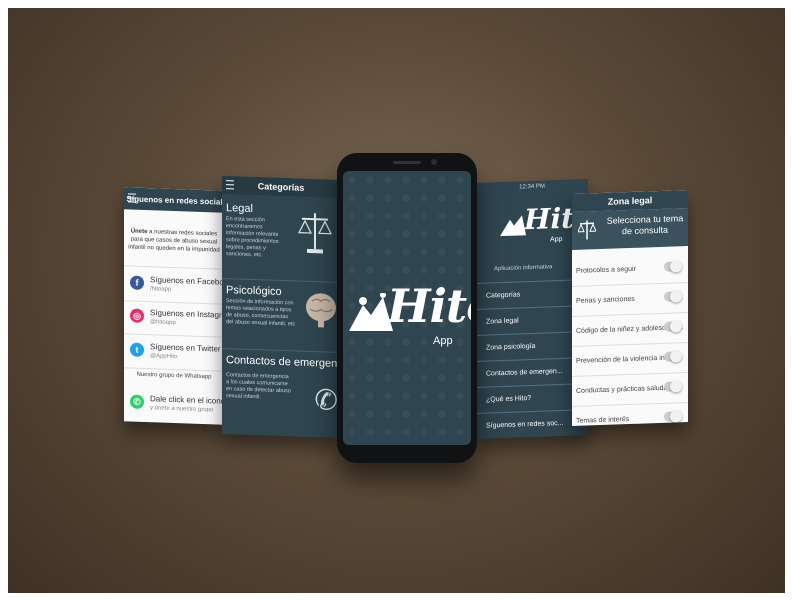 The image size is (793, 601). Describe the element at coordinates (645, 225) in the screenshot. I see `legal-zone-subtitle: Selecciona tu tema de consulta` at that location.